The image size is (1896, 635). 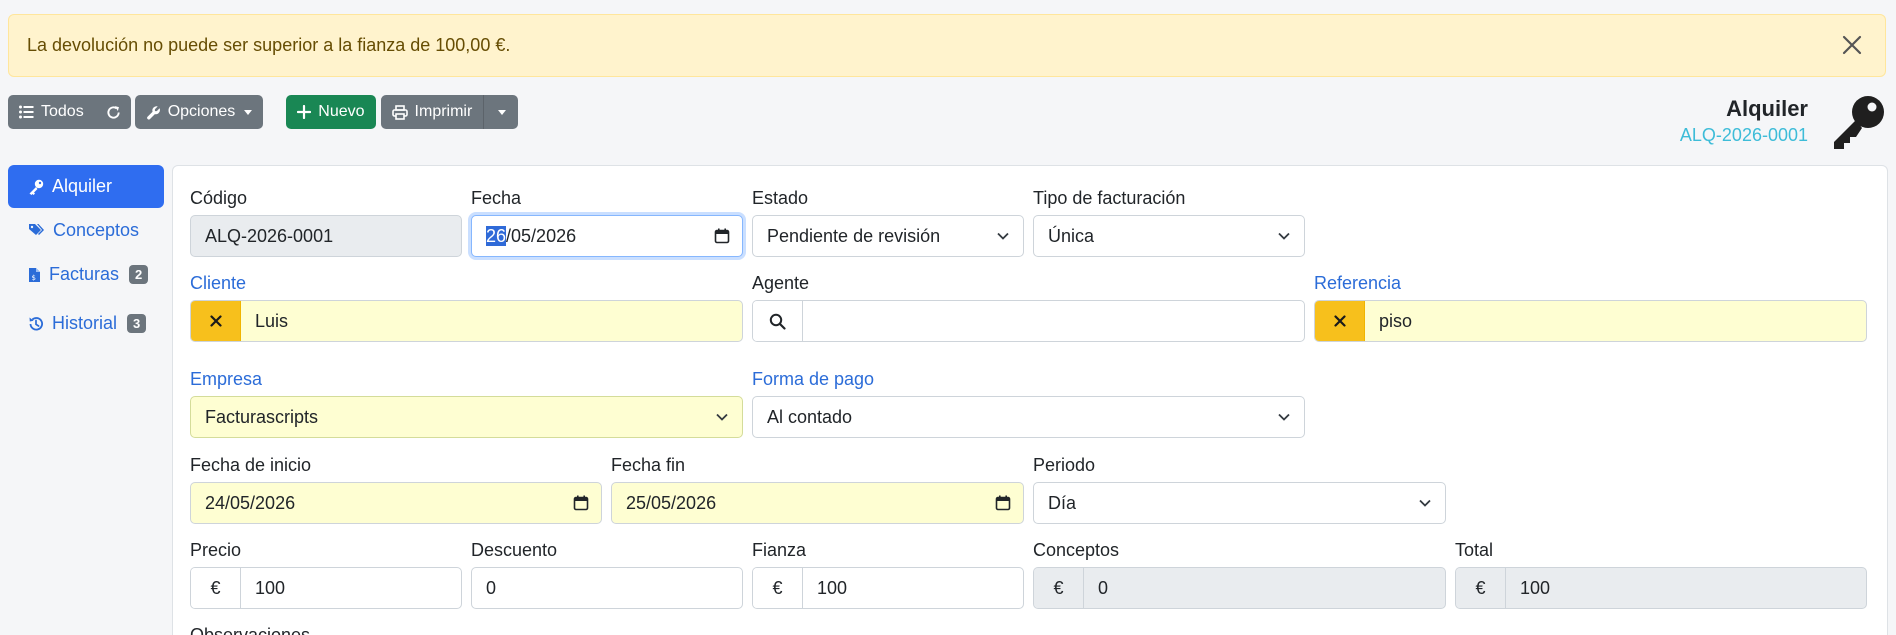 I want to click on total-label: Total, so click(x=1474, y=550).